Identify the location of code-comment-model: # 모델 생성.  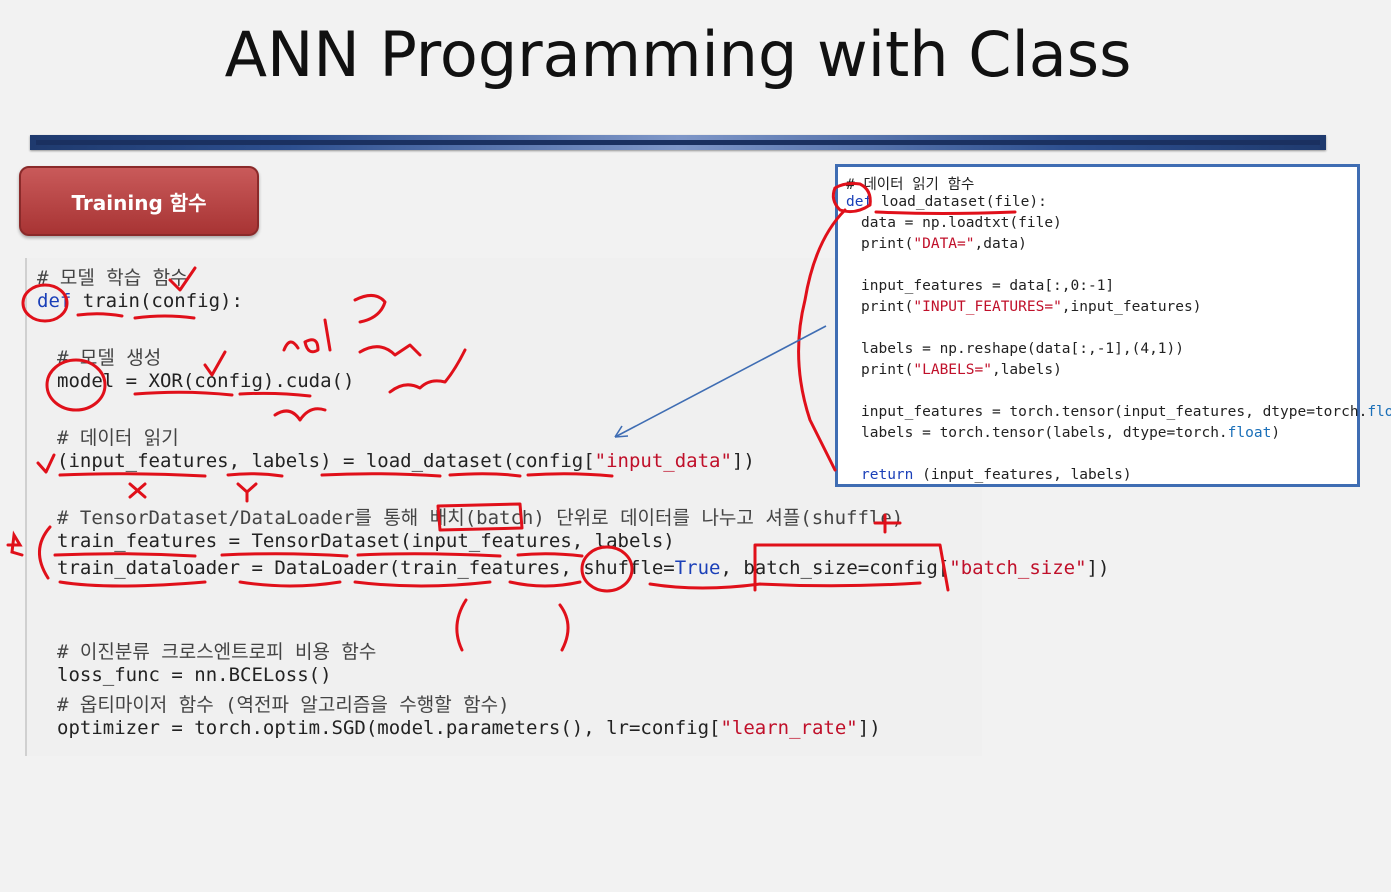
(109, 358).